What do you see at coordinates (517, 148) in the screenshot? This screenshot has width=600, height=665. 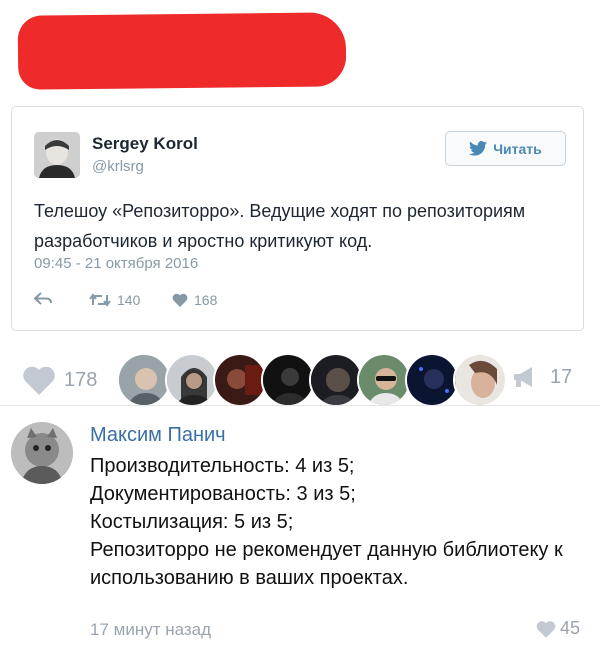 I see `follow-button-label: Читать` at bounding box center [517, 148].